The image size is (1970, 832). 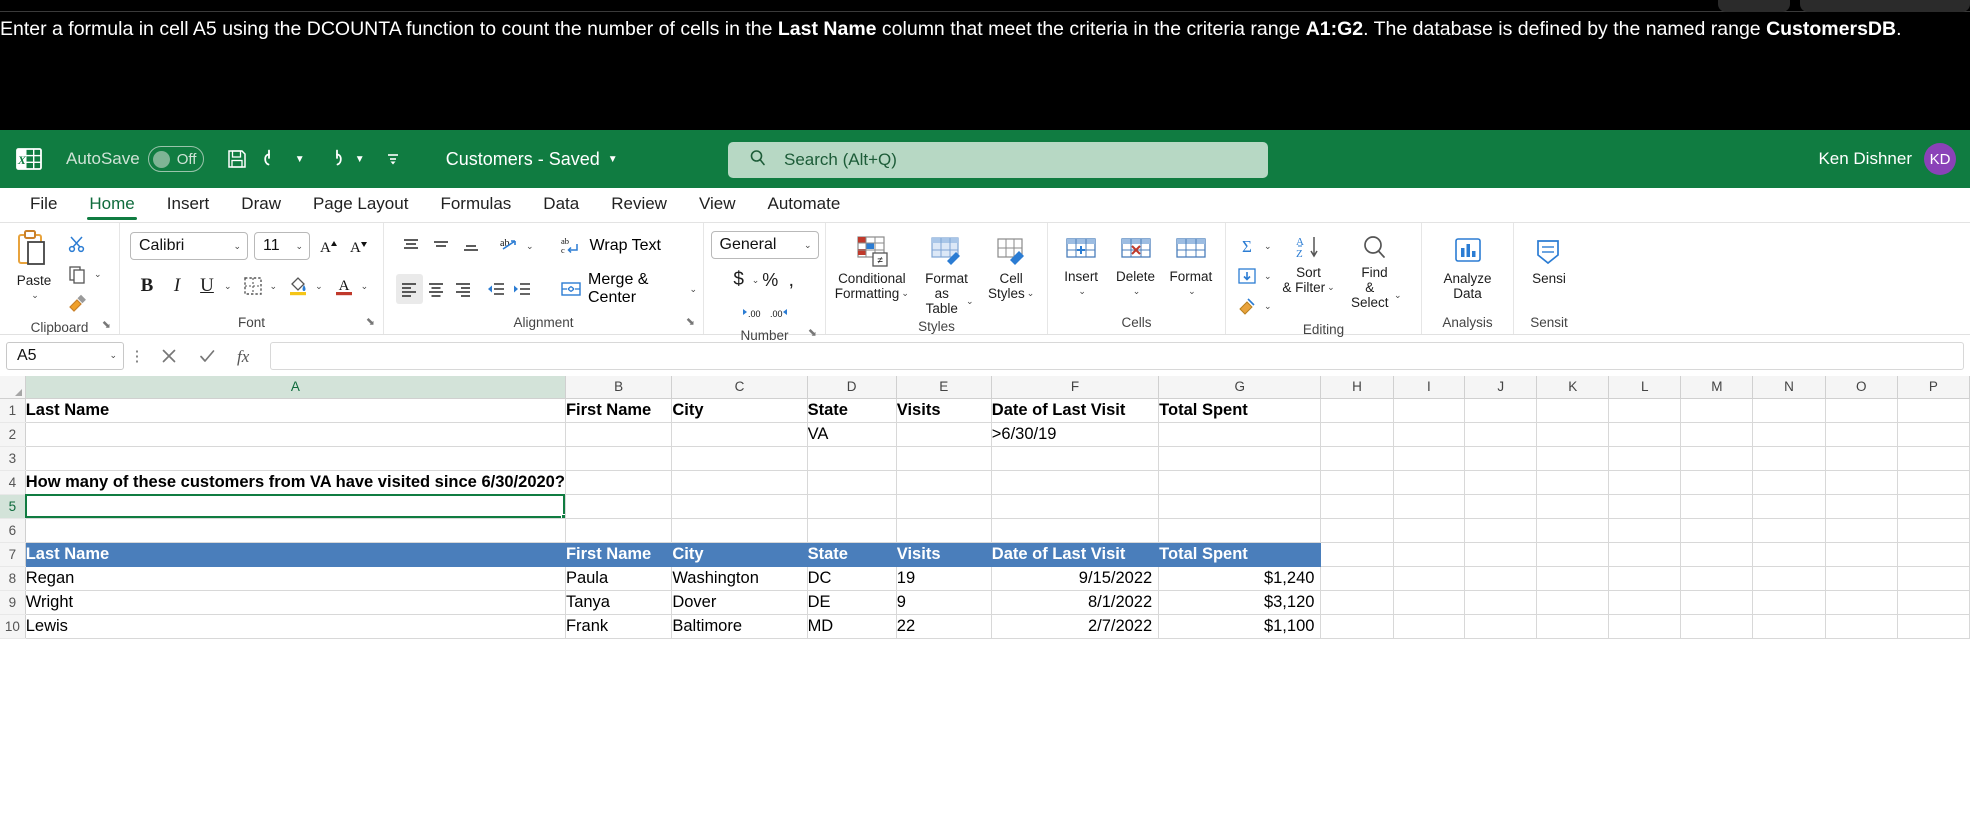 What do you see at coordinates (639, 206) in the screenshot?
I see `tab-review: Review` at bounding box center [639, 206].